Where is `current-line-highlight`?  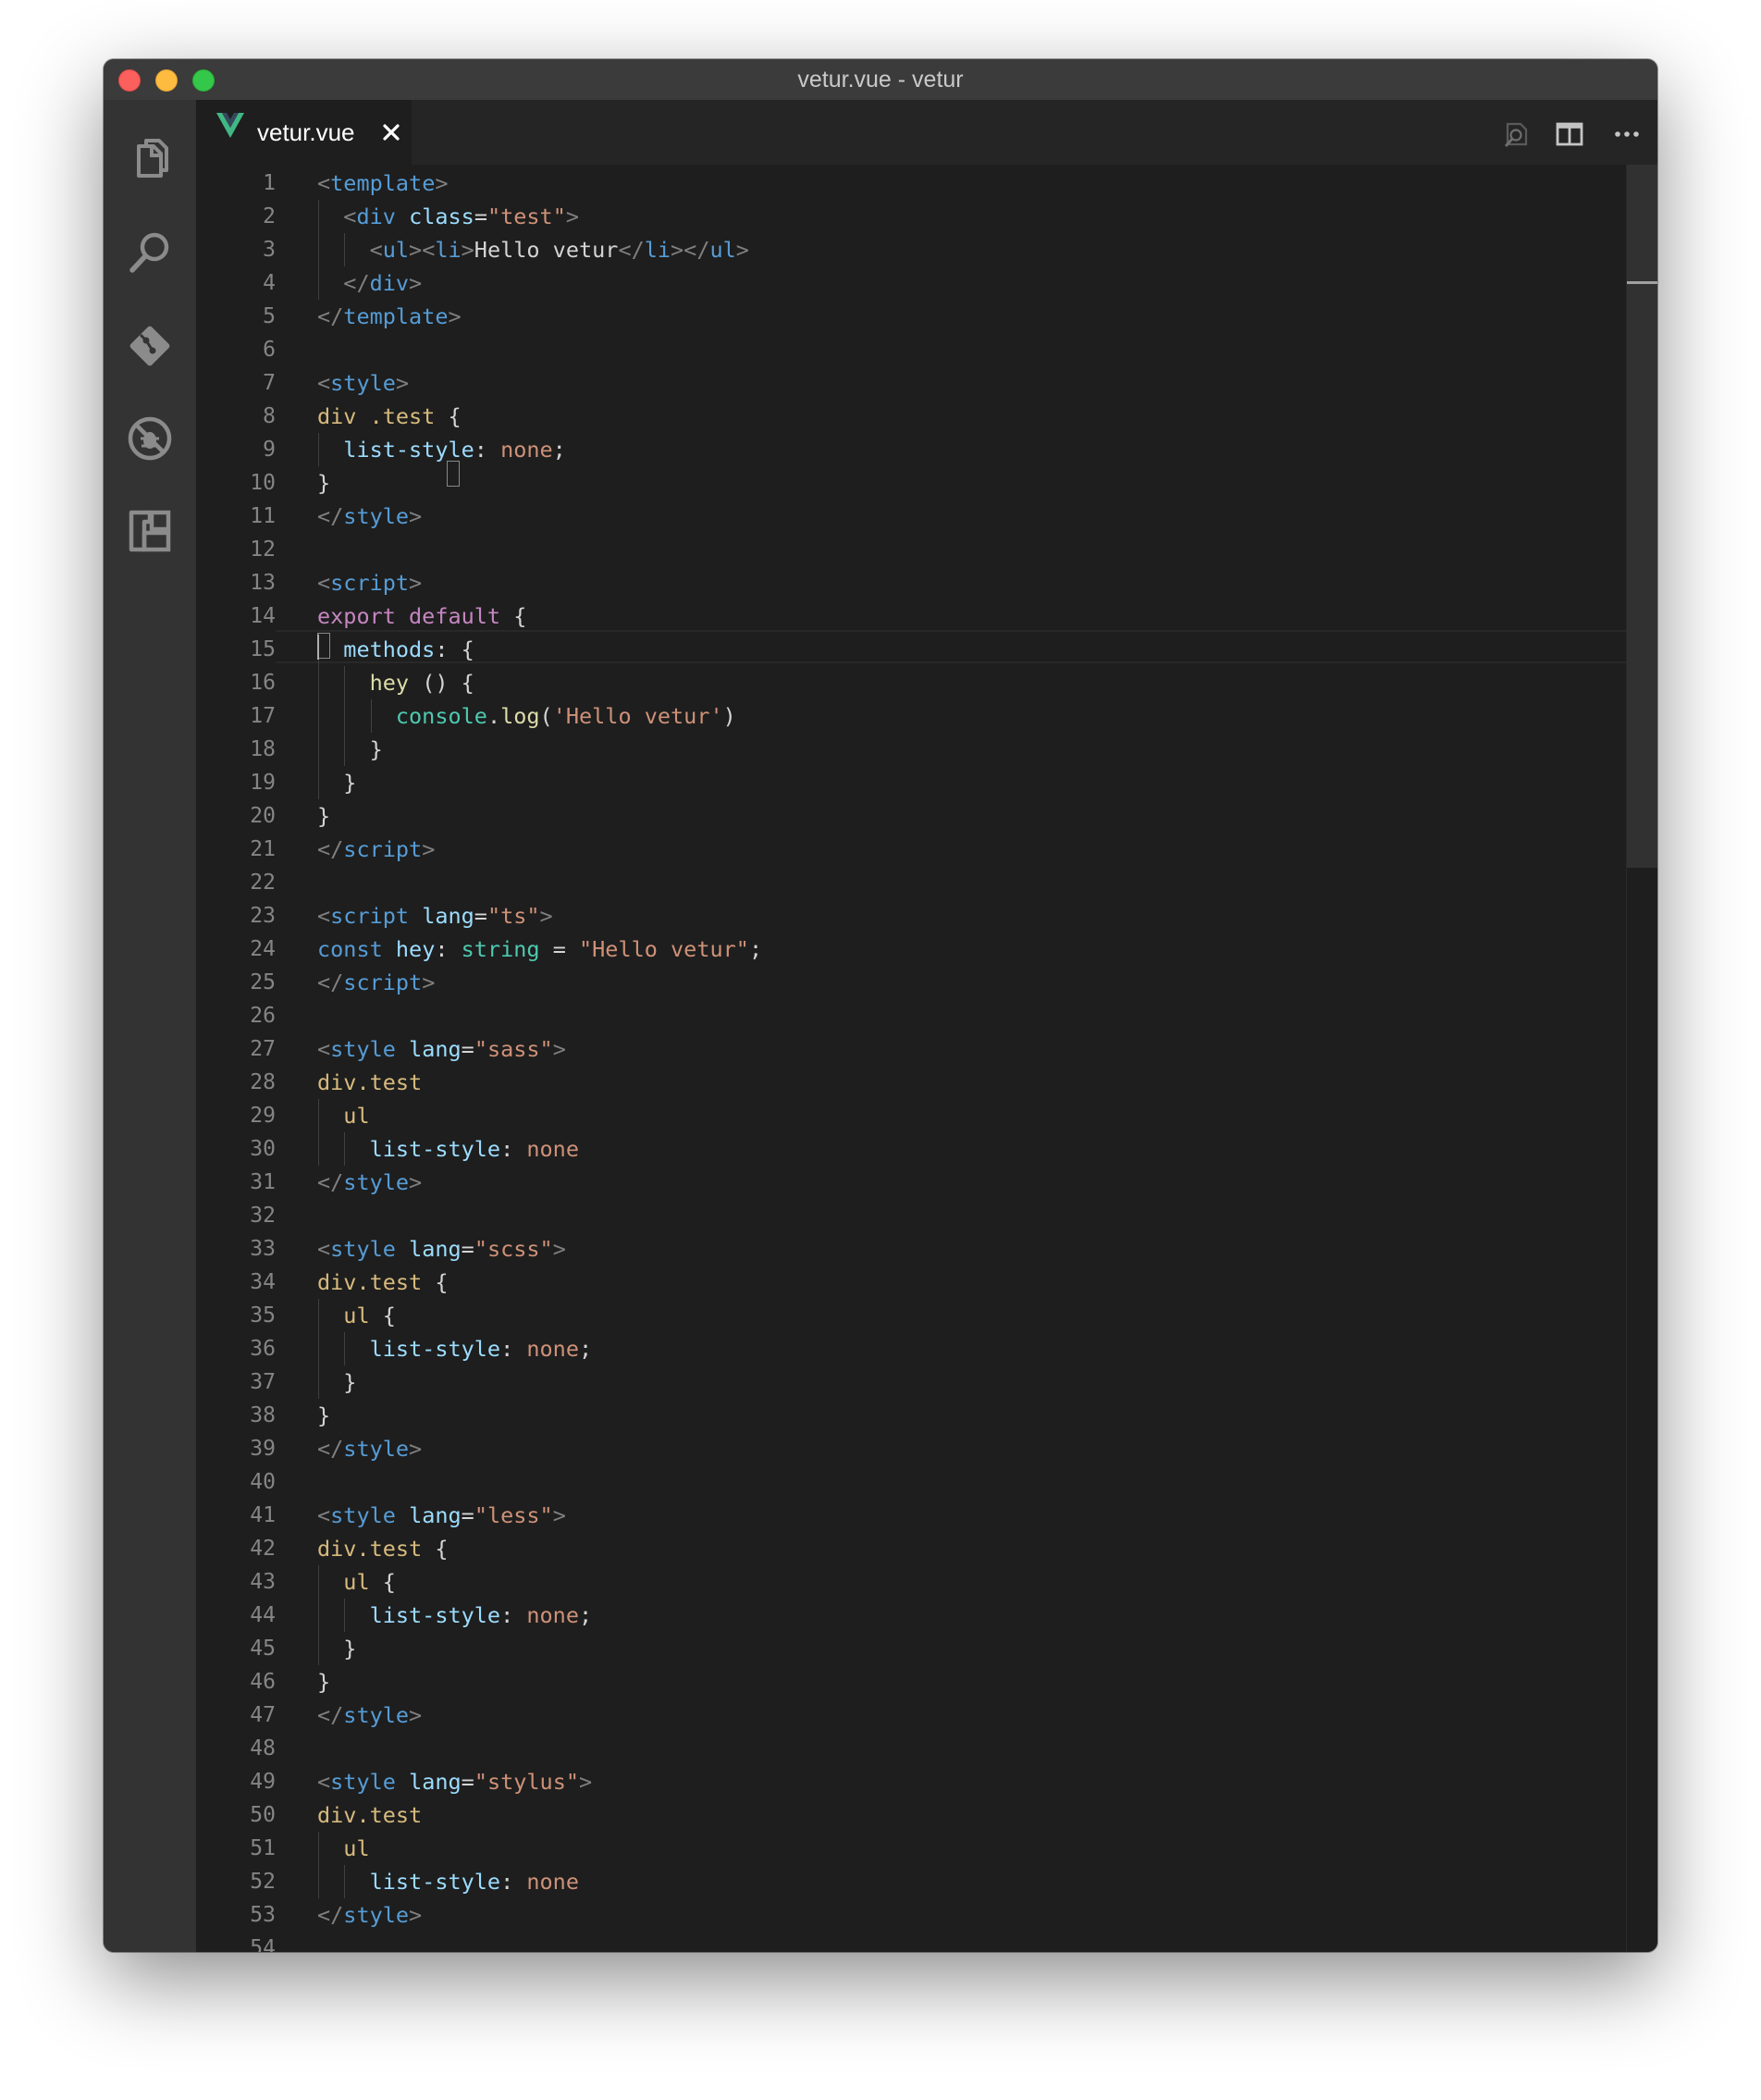 current-line-highlight is located at coordinates (951, 646).